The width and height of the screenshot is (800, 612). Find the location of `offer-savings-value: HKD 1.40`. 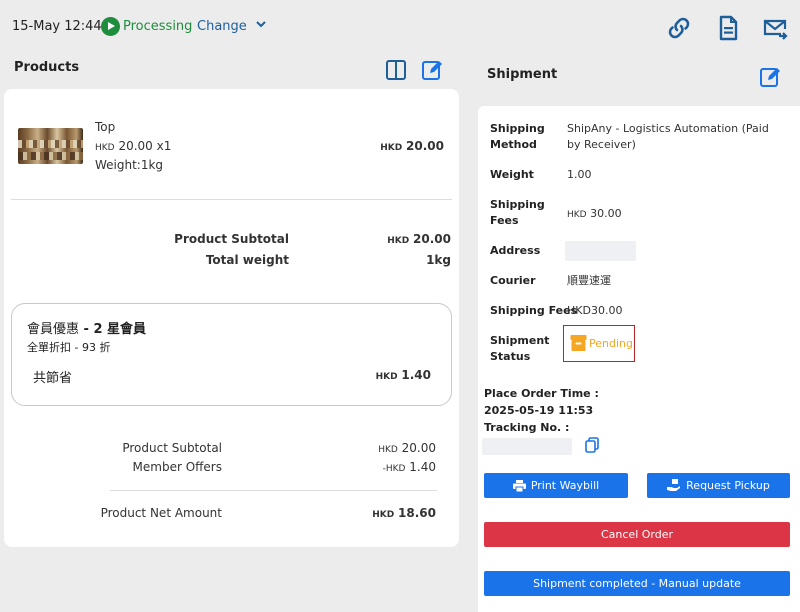

offer-savings-value: HKD 1.40 is located at coordinates (403, 375).